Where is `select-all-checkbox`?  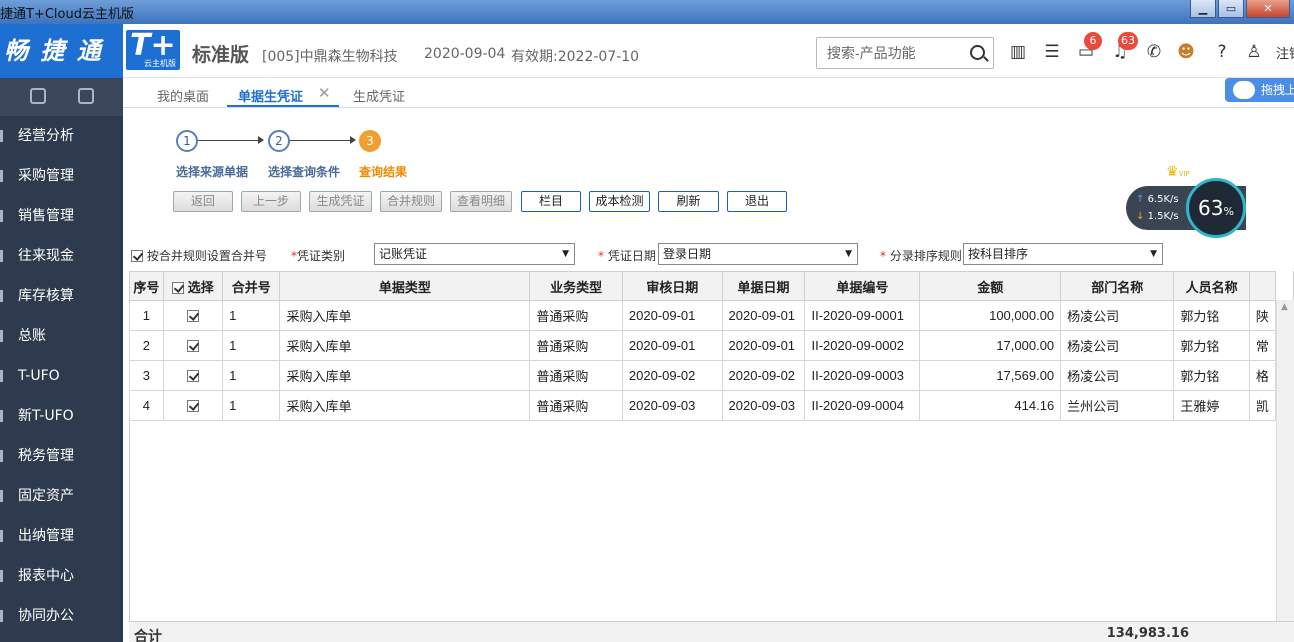
select-all-checkbox is located at coordinates (178, 287).